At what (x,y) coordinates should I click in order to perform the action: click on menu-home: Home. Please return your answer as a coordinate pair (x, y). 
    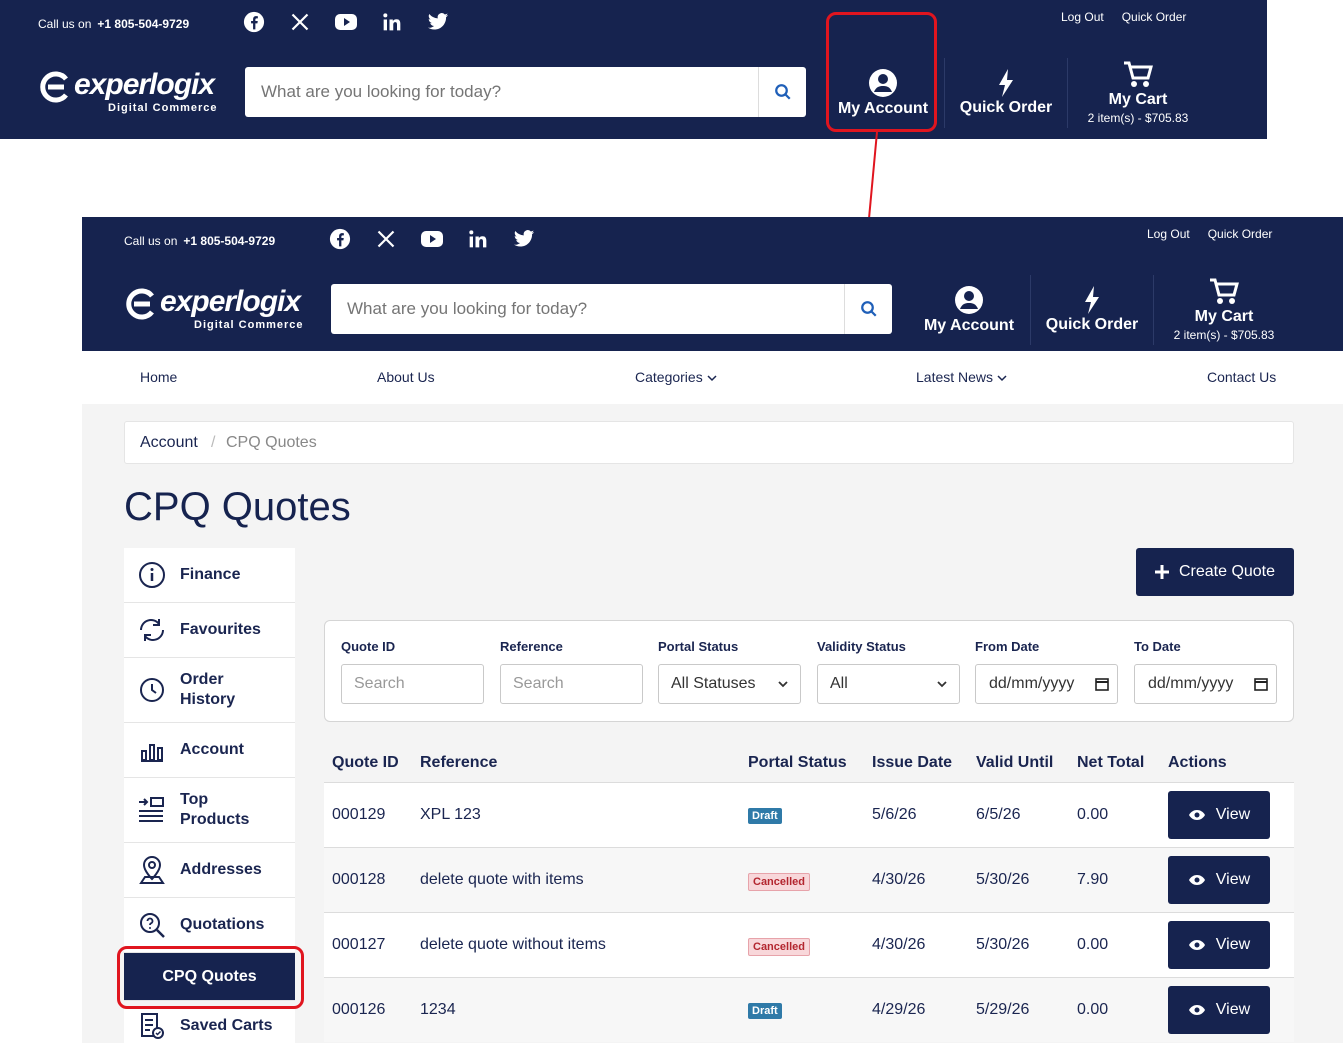
    Looking at the image, I should click on (158, 377).